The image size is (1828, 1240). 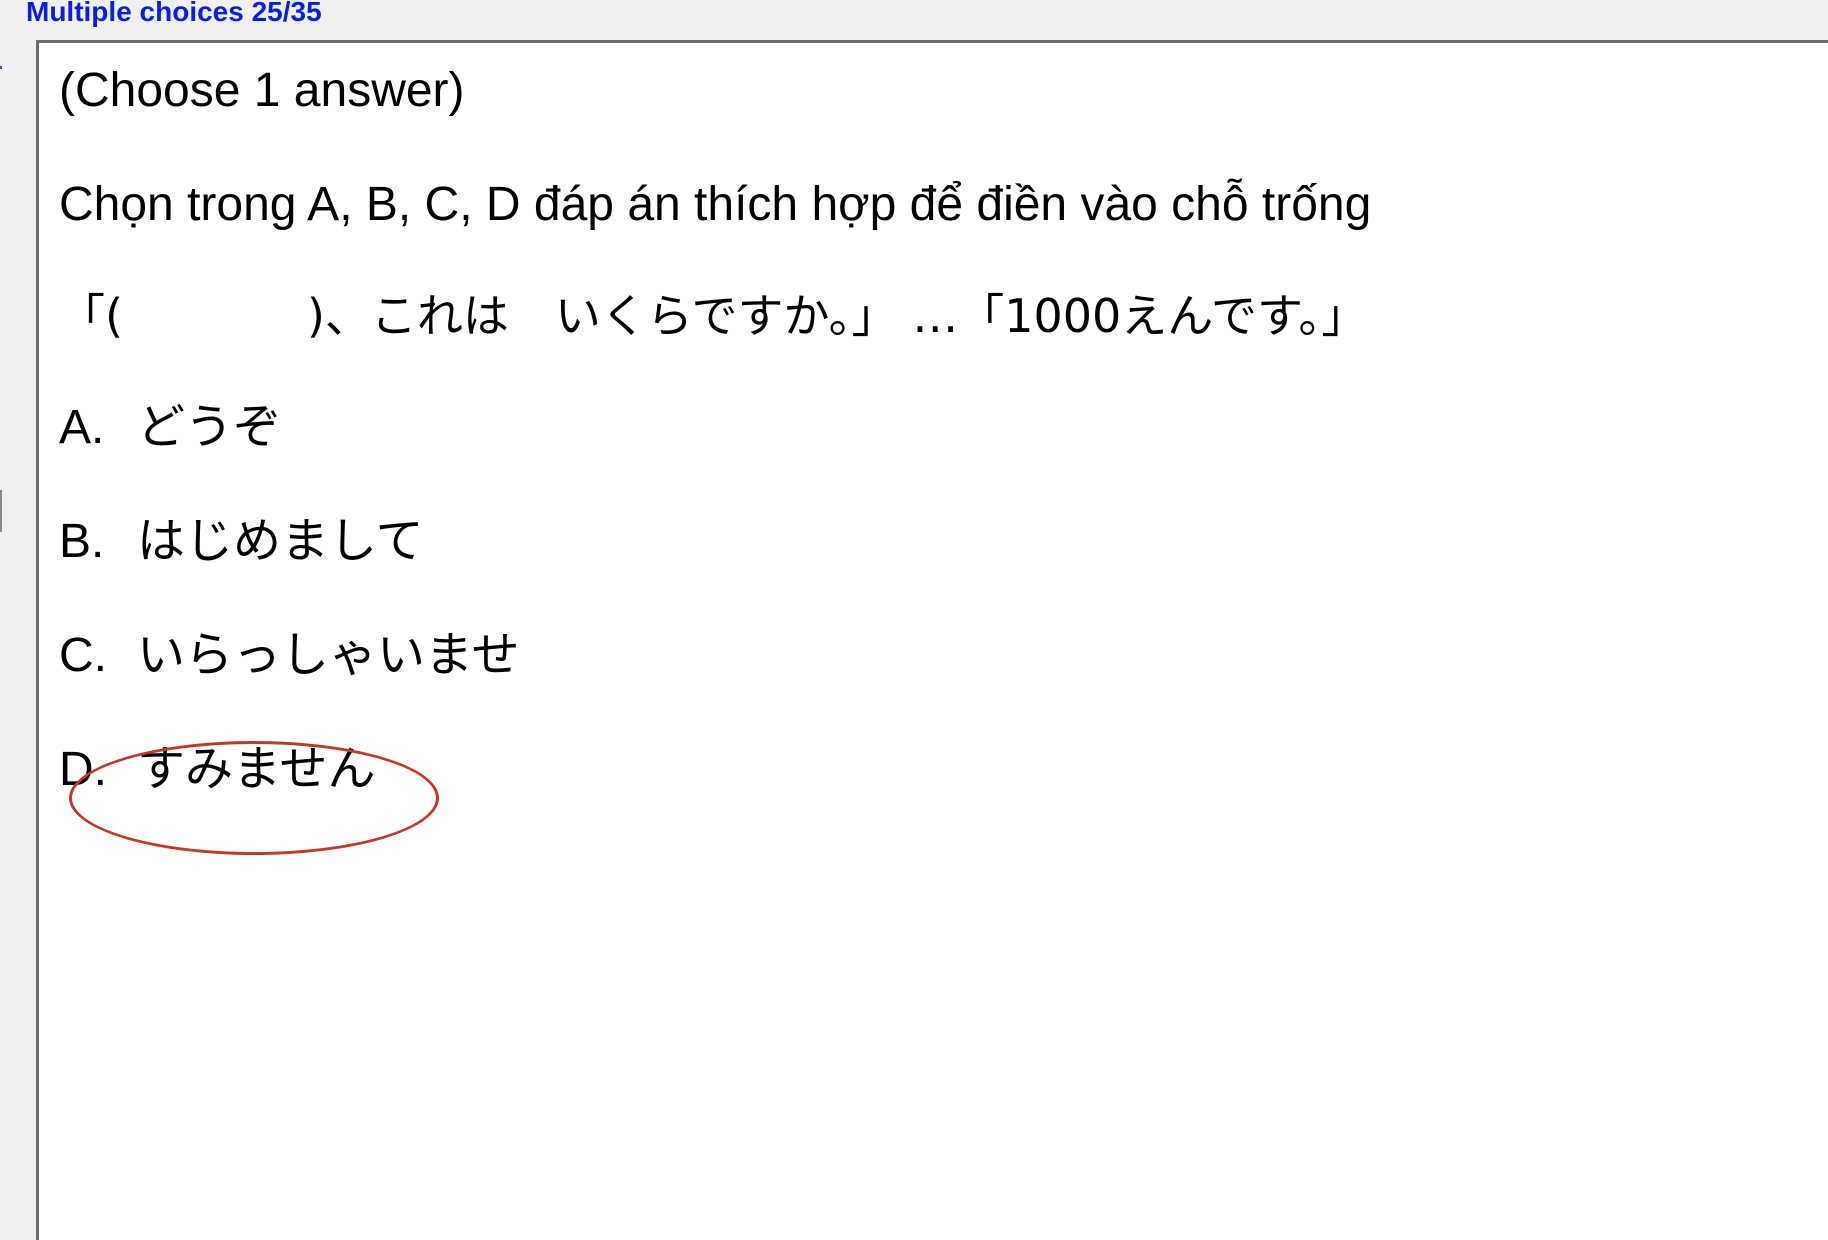 I want to click on option-a: A. どうぞ, so click(x=170, y=427).